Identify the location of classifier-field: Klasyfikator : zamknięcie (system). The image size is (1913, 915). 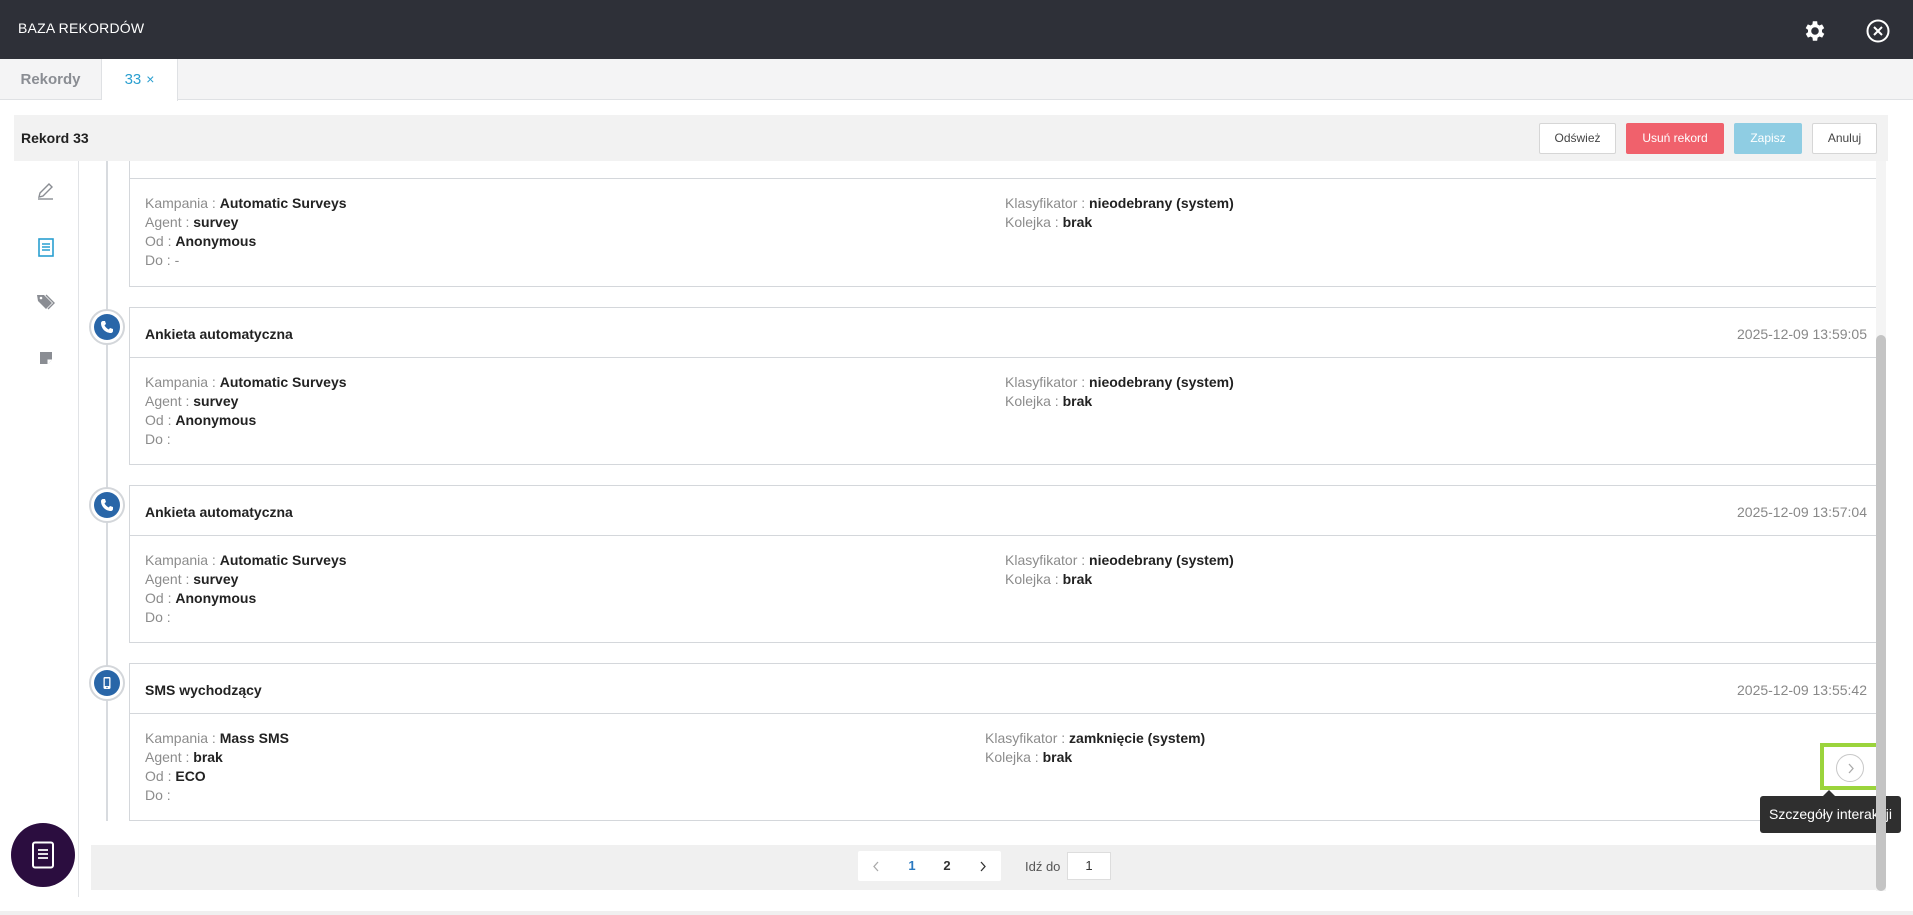
(1095, 738).